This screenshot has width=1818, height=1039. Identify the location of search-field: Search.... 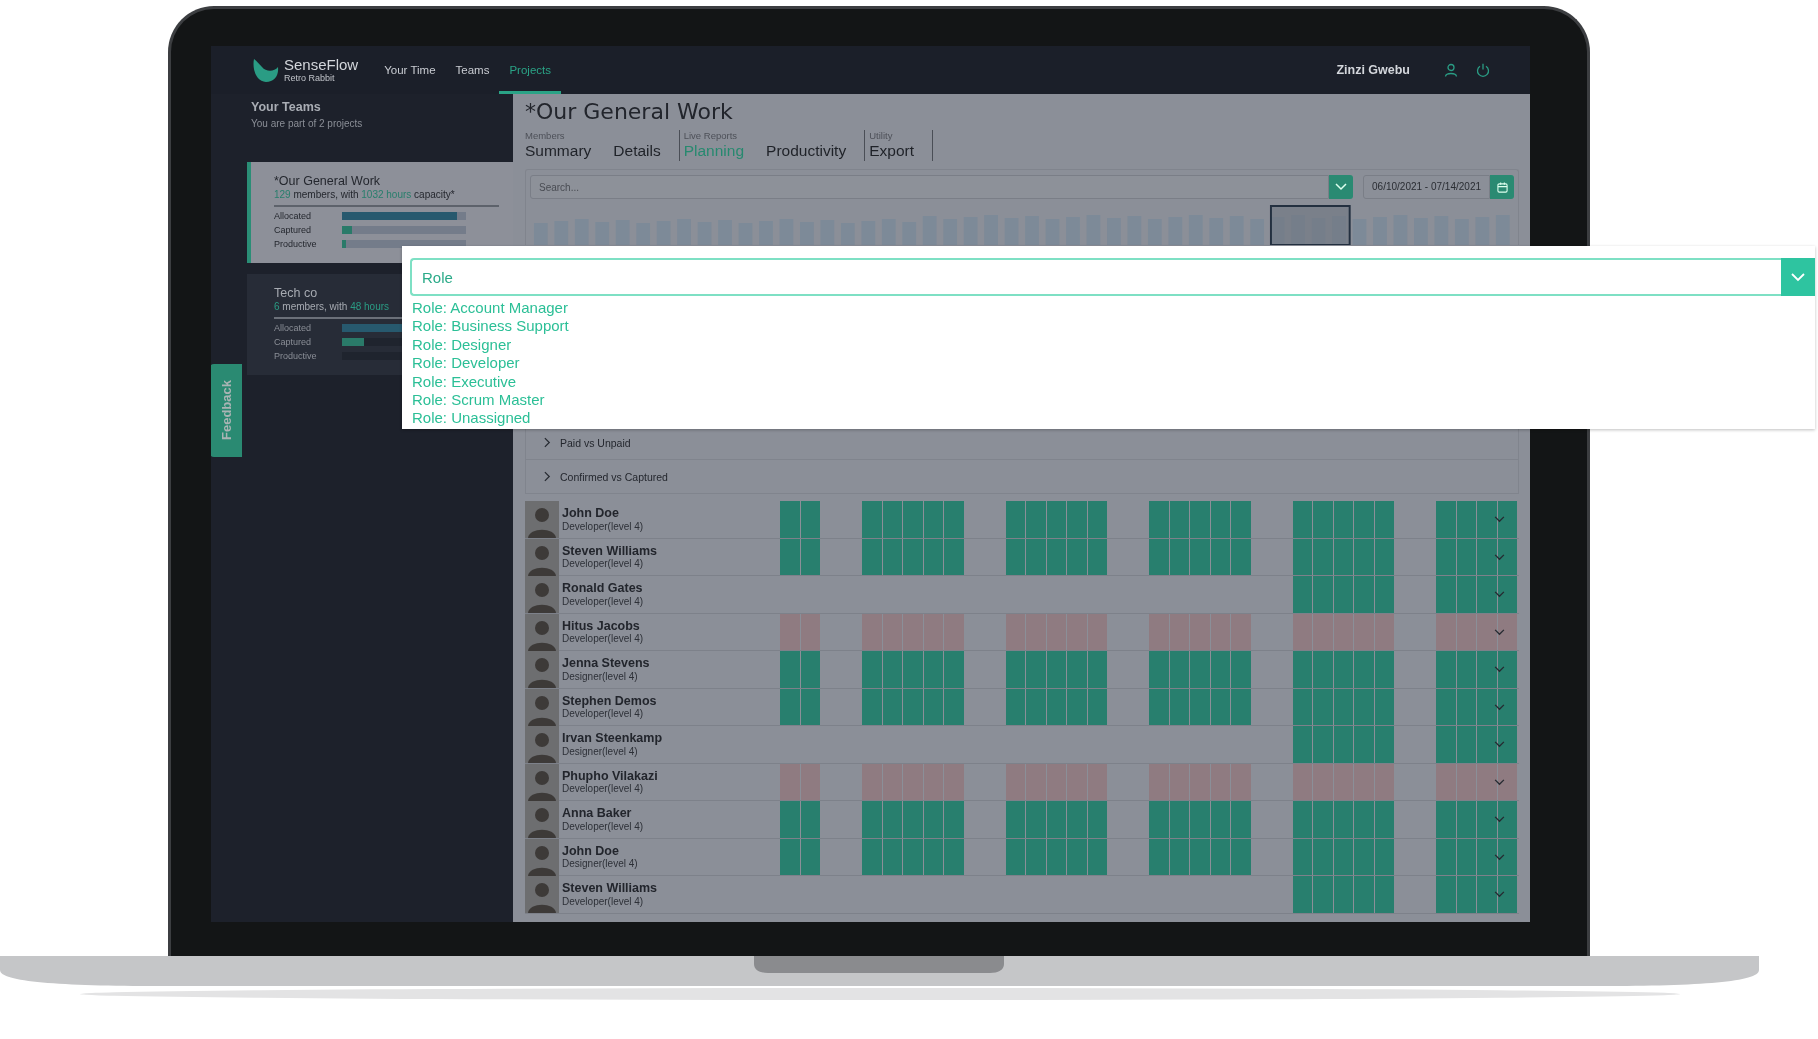
(929, 187).